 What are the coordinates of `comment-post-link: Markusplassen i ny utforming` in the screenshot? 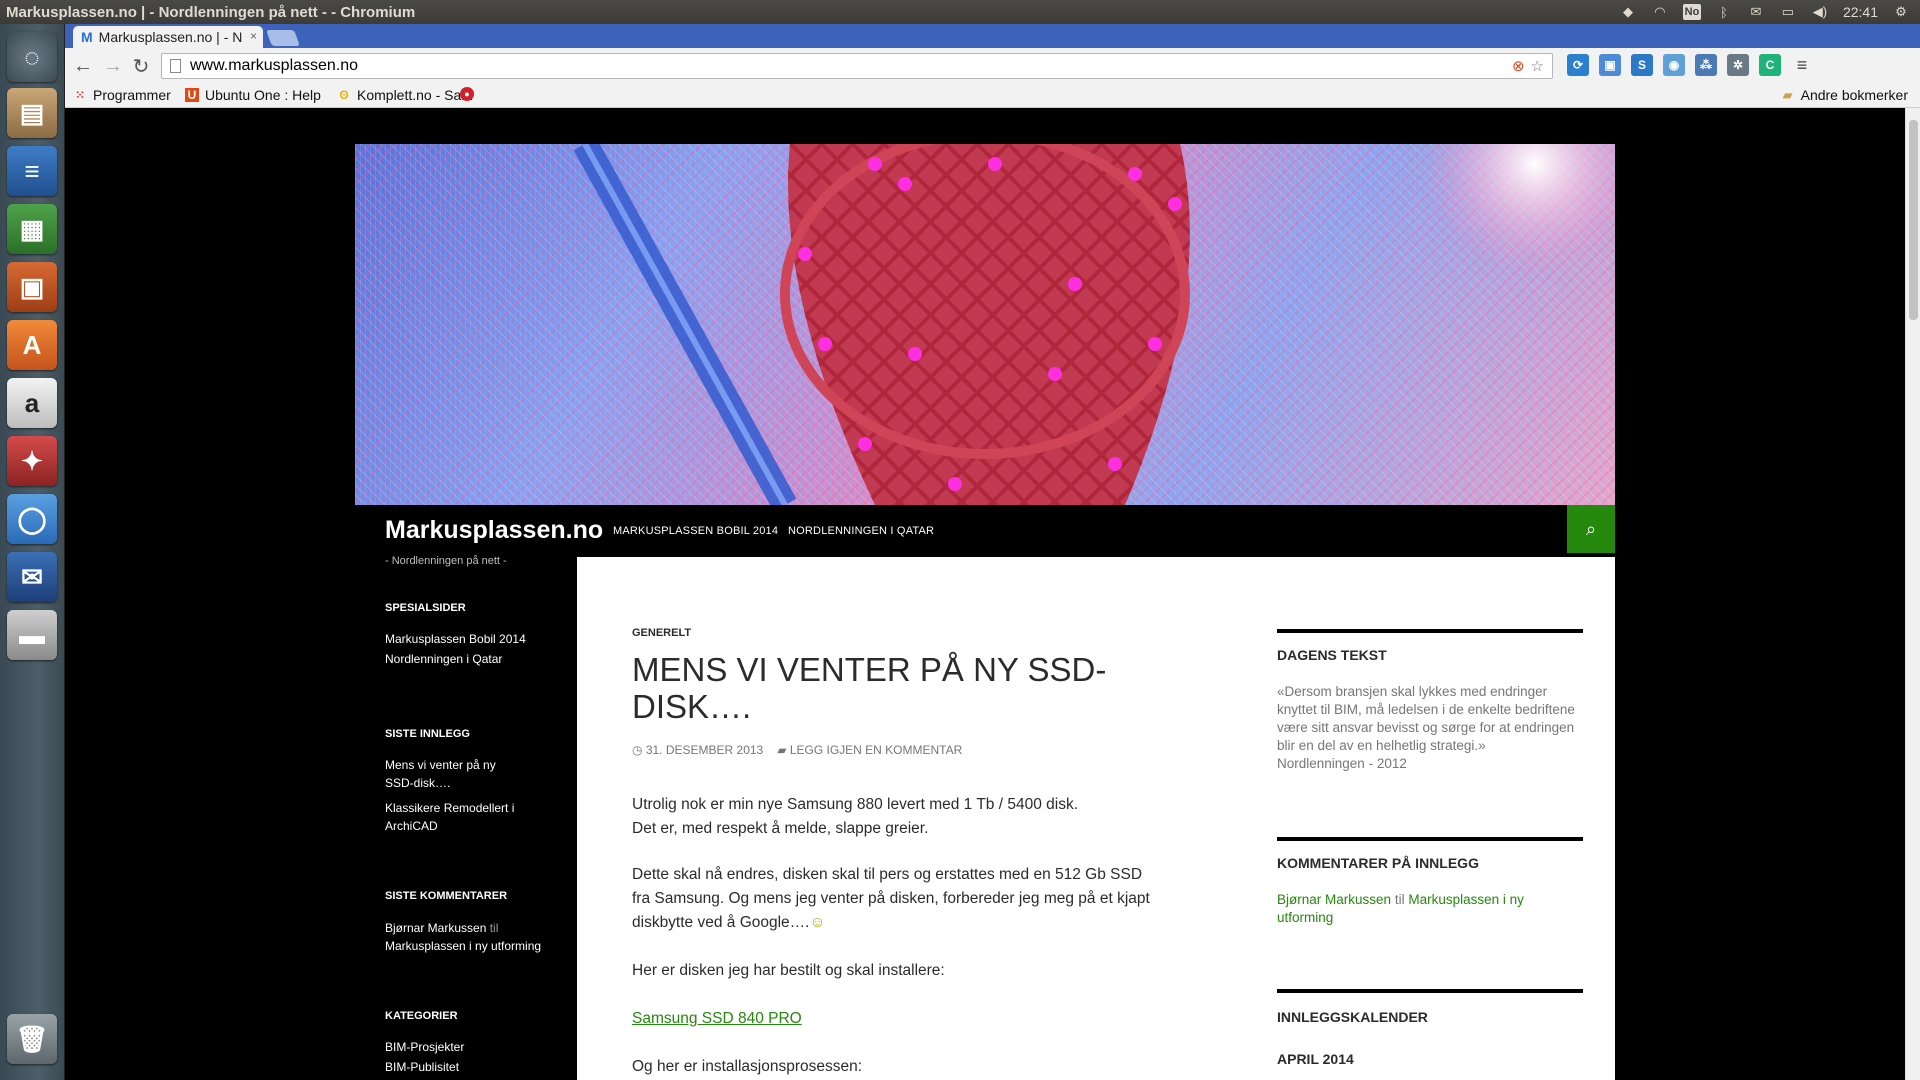 It's located at (463, 946).